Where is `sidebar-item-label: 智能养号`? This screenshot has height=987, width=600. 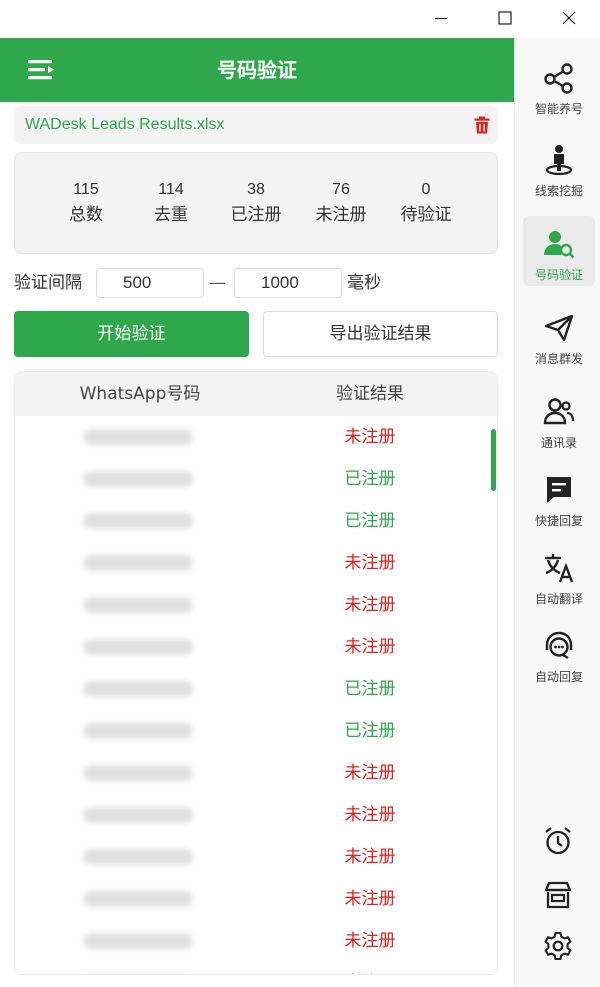
sidebar-item-label: 智能养号 is located at coordinates (558, 109).